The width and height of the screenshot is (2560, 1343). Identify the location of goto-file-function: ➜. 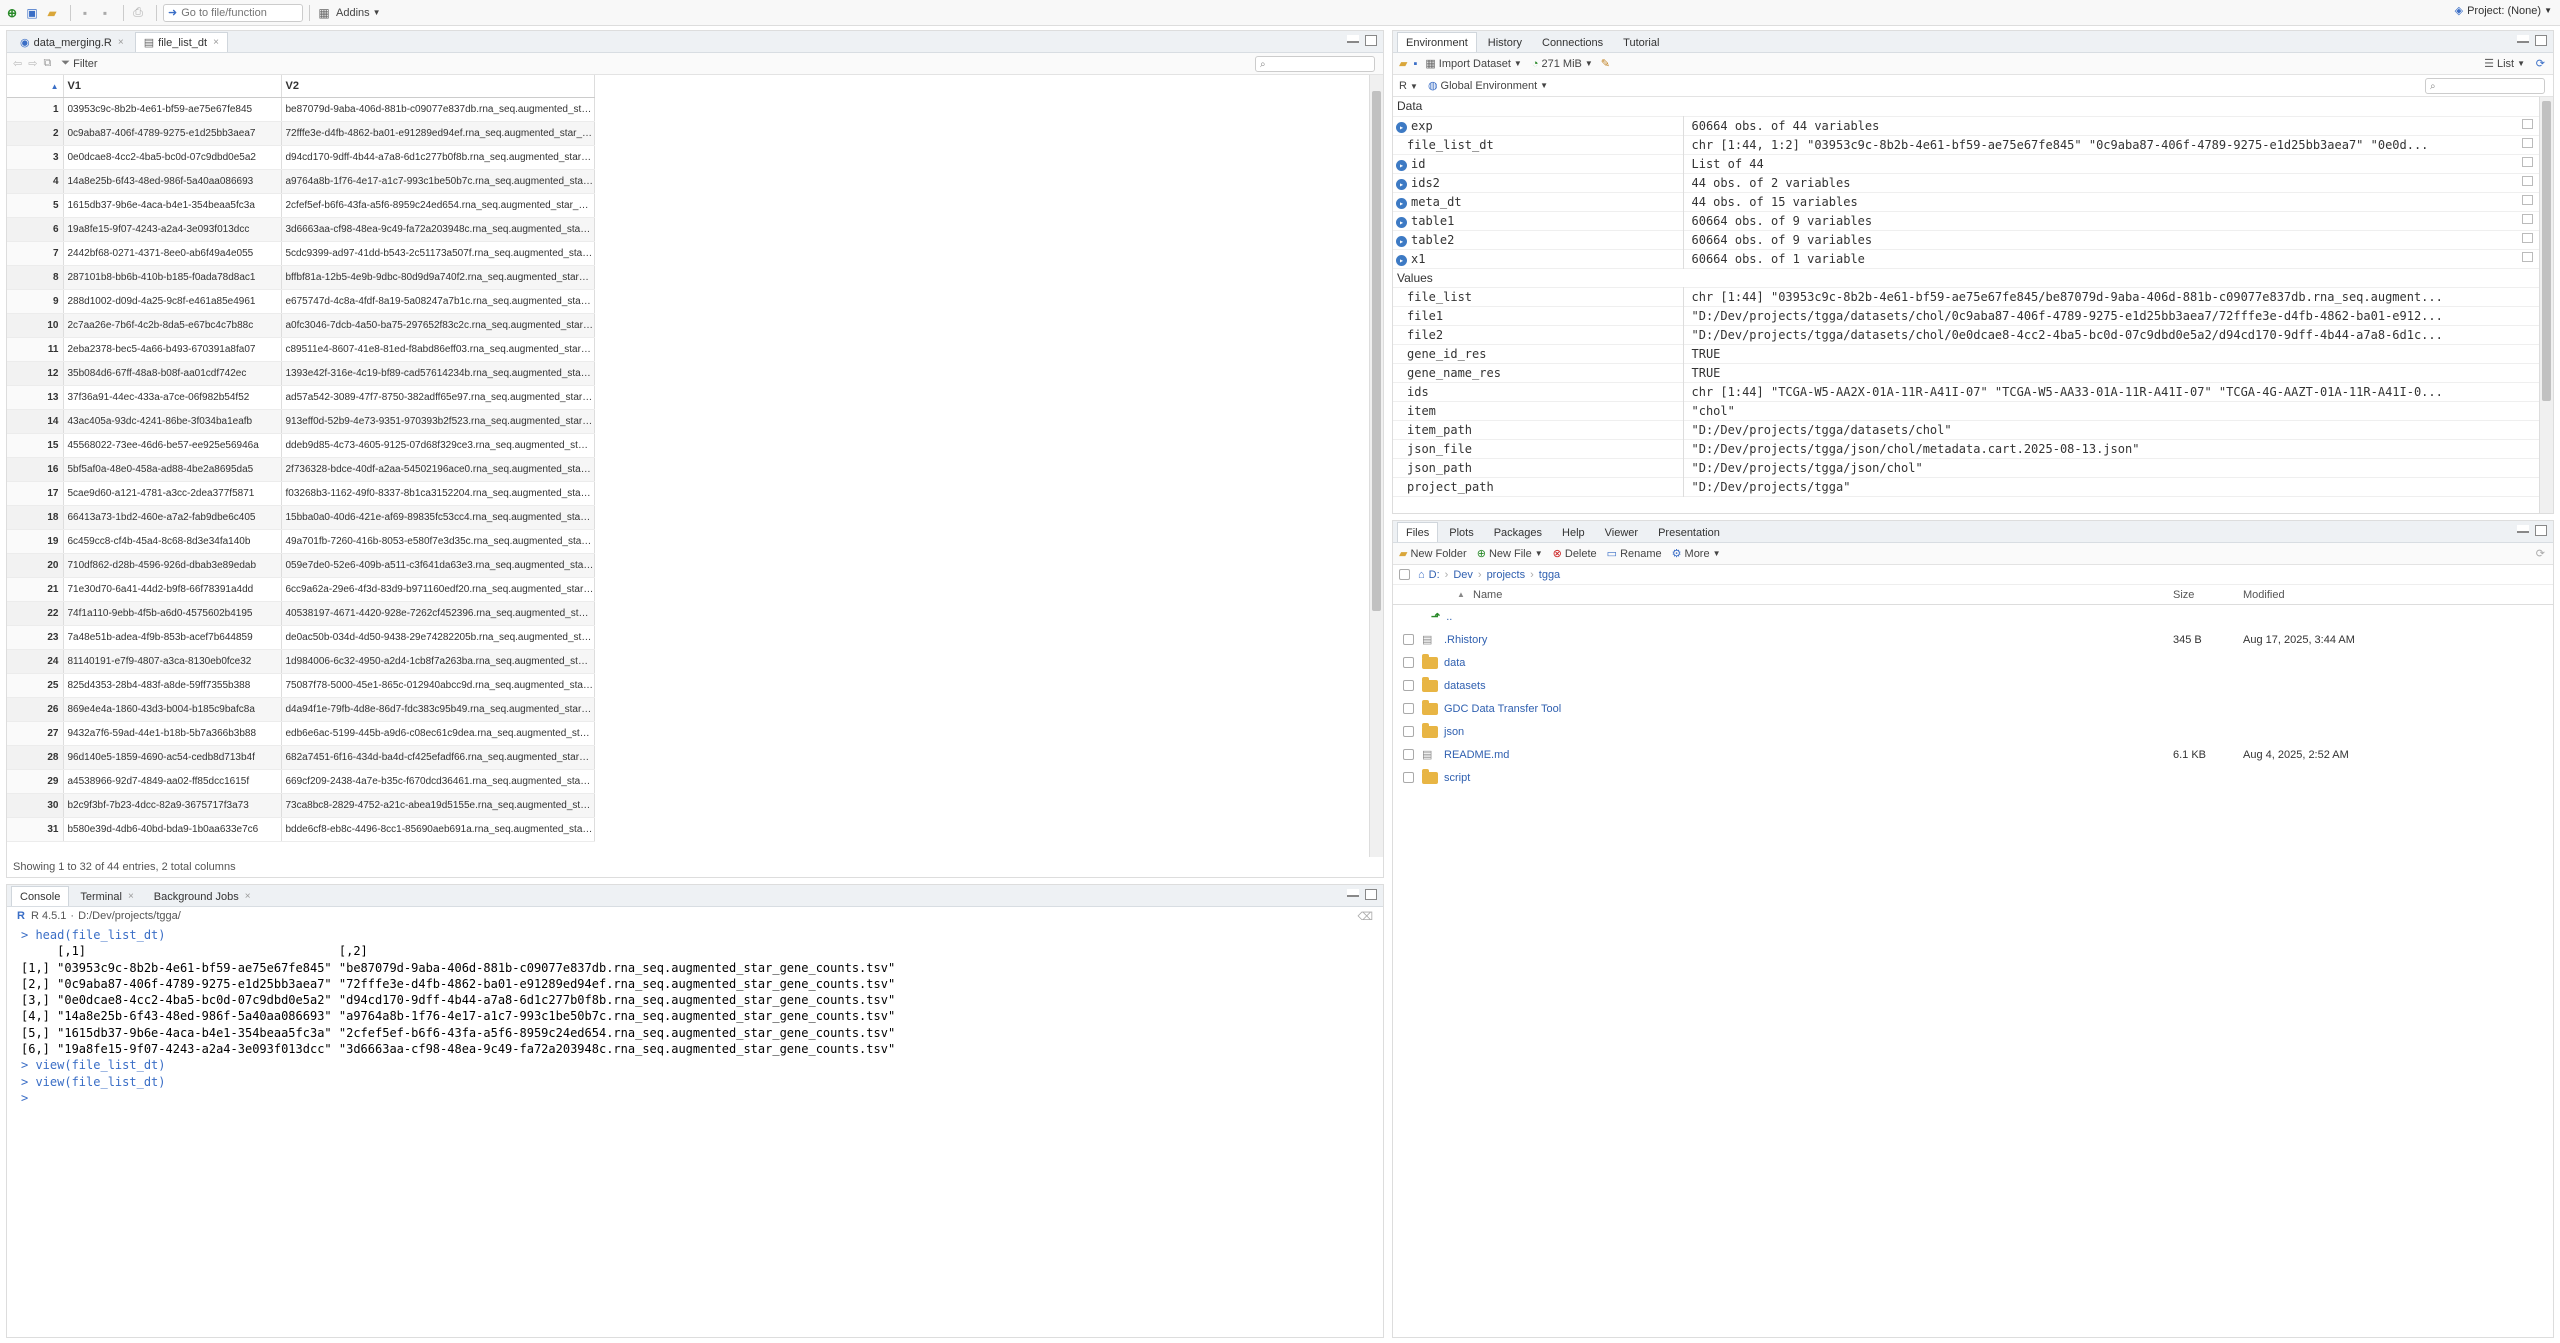
(233, 12).